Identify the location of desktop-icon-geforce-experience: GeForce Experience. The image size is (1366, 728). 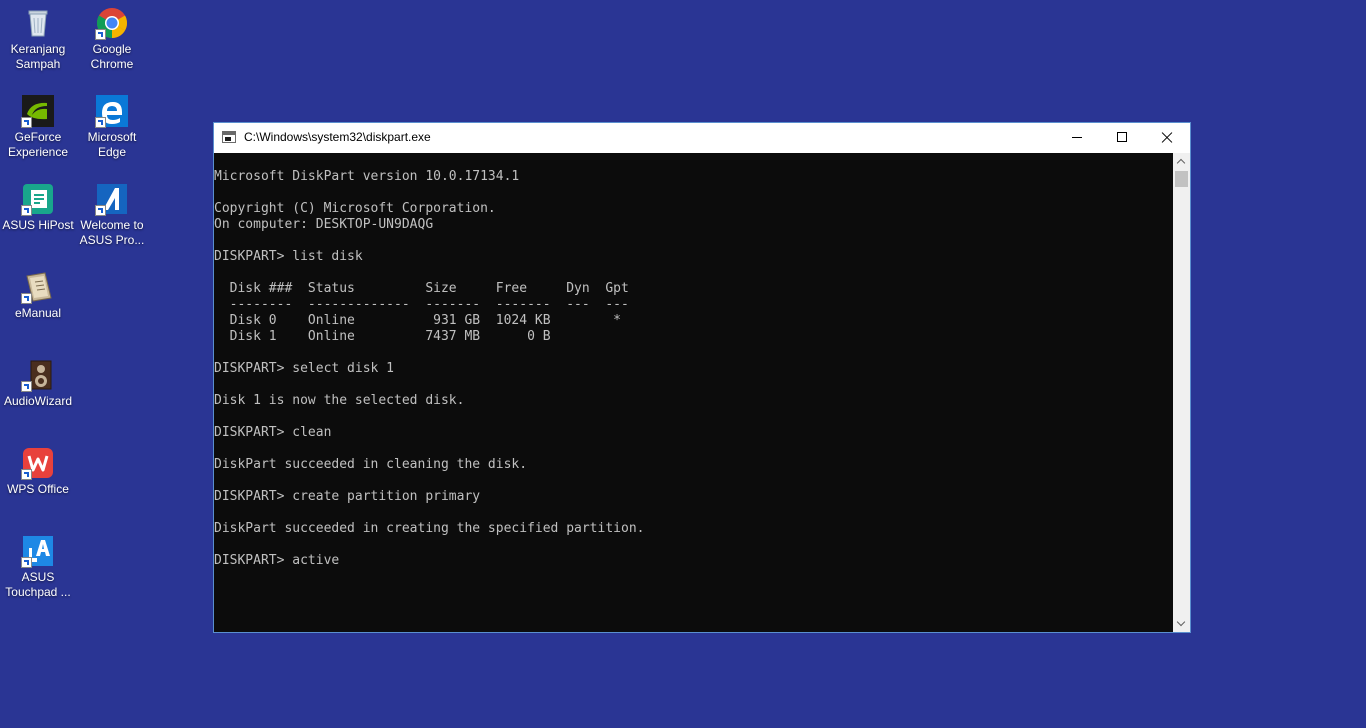
(38, 127).